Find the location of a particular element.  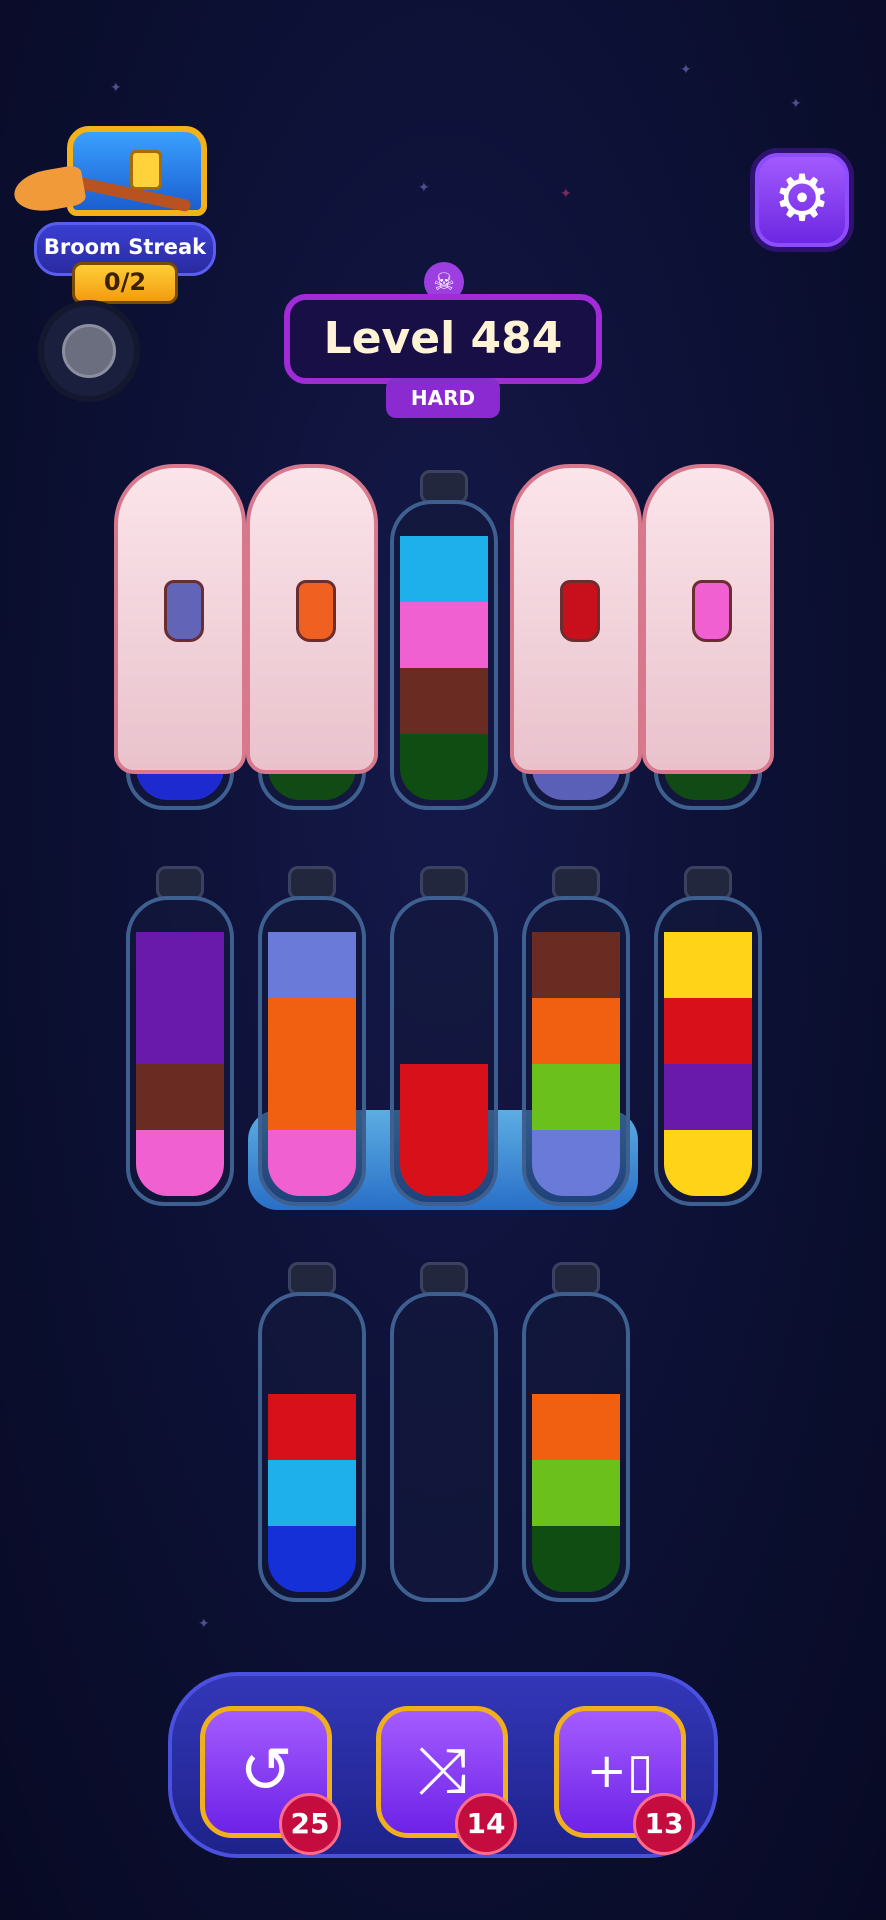

level-banner: ☠ Level 484 HARD is located at coordinates (443, 340).